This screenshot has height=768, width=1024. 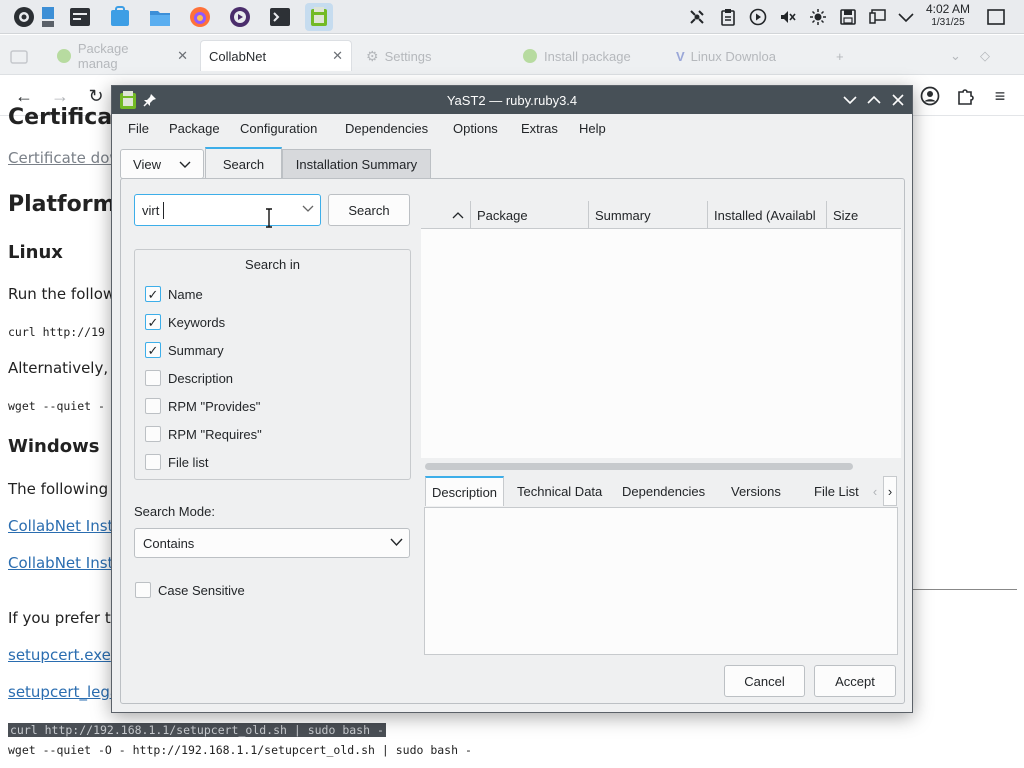 What do you see at coordinates (162, 164) in the screenshot?
I see `view-dropdown: View` at bounding box center [162, 164].